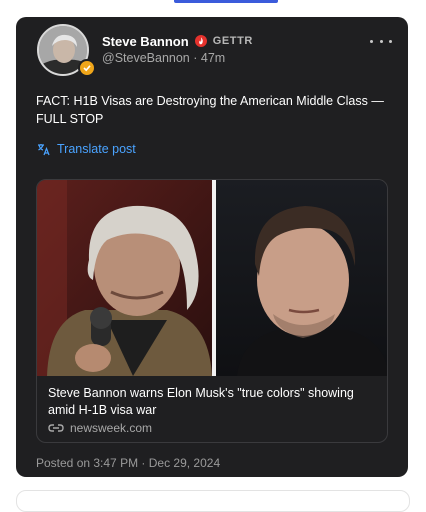 Image resolution: width=426 pixels, height=512 pixels. What do you see at coordinates (381, 41) in the screenshot?
I see `more-options-button` at bounding box center [381, 41].